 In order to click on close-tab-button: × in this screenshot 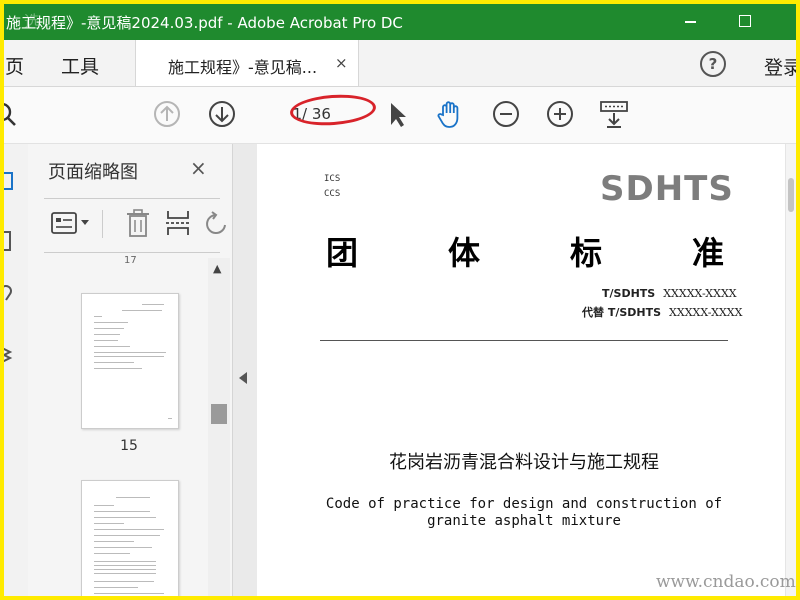, I will do `click(341, 63)`.